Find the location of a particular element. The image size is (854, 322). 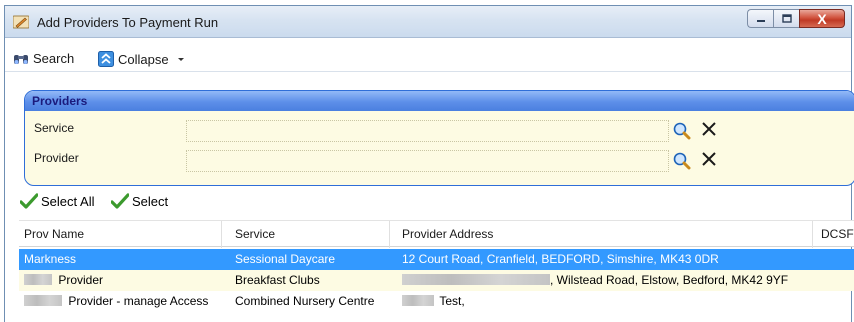

collapse-label: Collapse is located at coordinates (143, 59).